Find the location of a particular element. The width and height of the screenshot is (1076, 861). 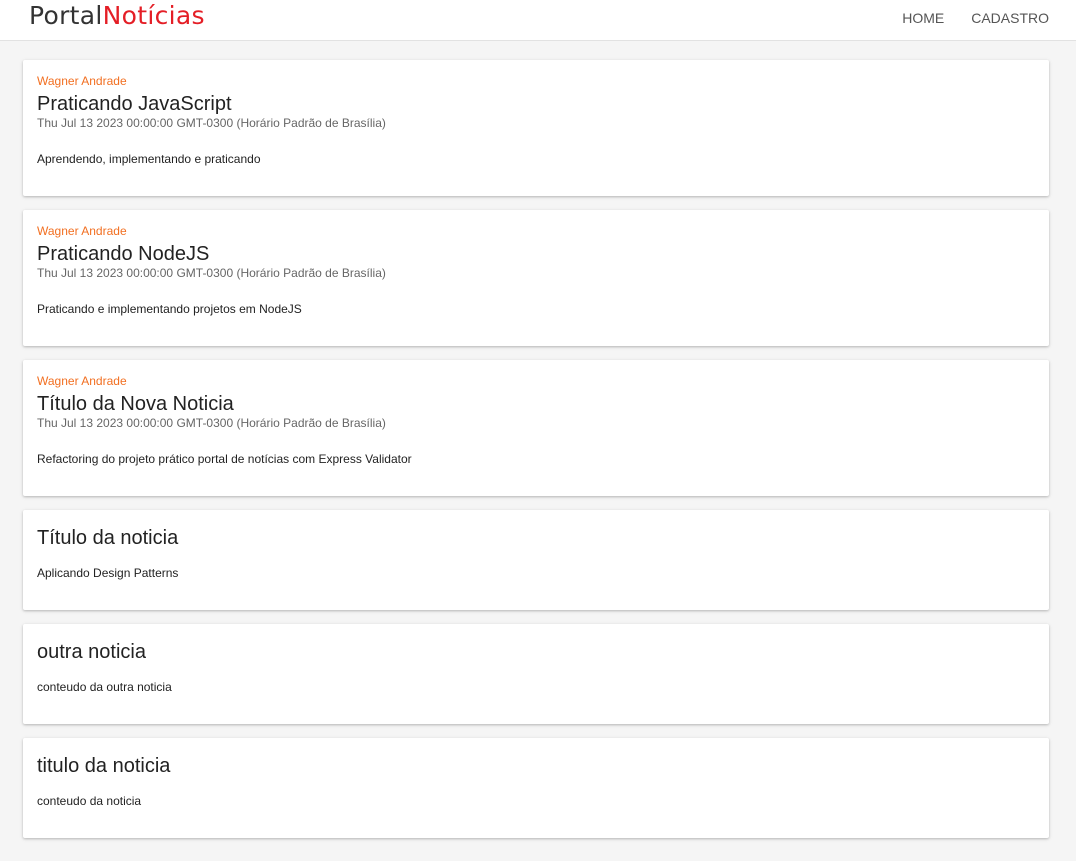

nav-menu: HOME CADASTRO is located at coordinates (975, 18).